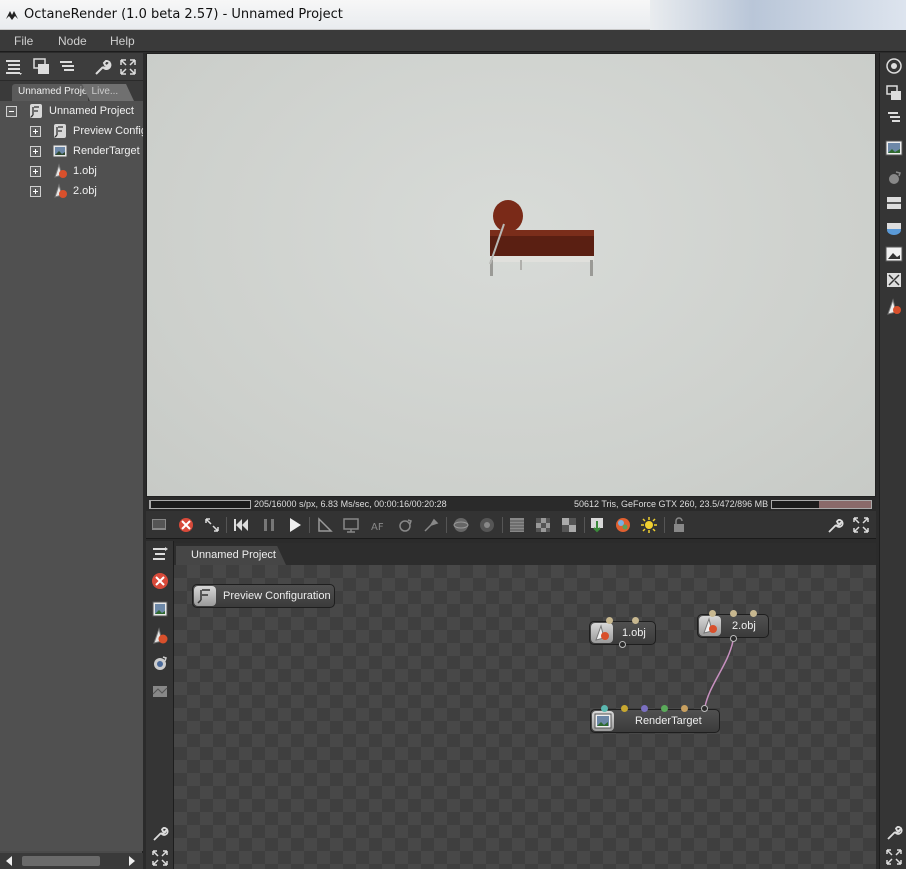  I want to click on pattern-stripes-icon, so click(517, 525).